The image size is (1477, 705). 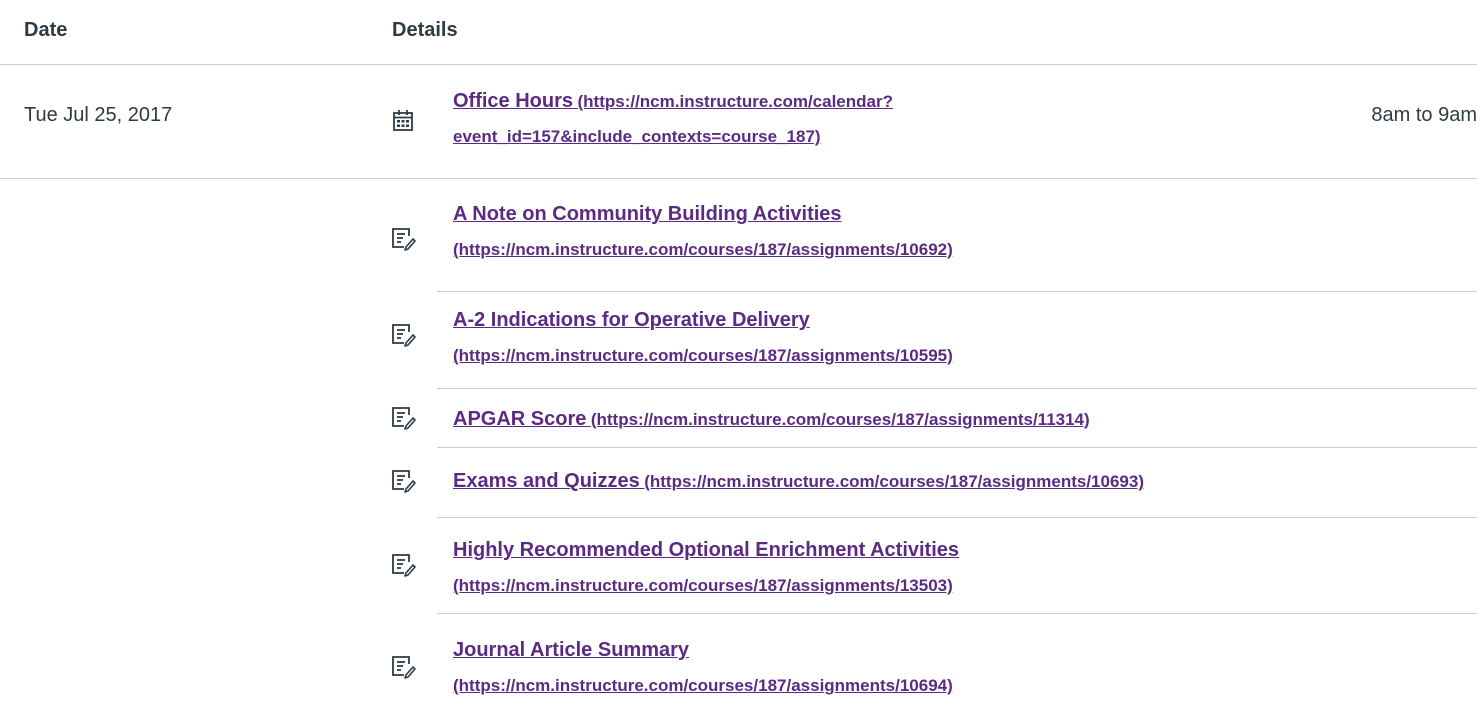 What do you see at coordinates (98, 115) in the screenshot?
I see `row-date: Tue Jul 25, 2017` at bounding box center [98, 115].